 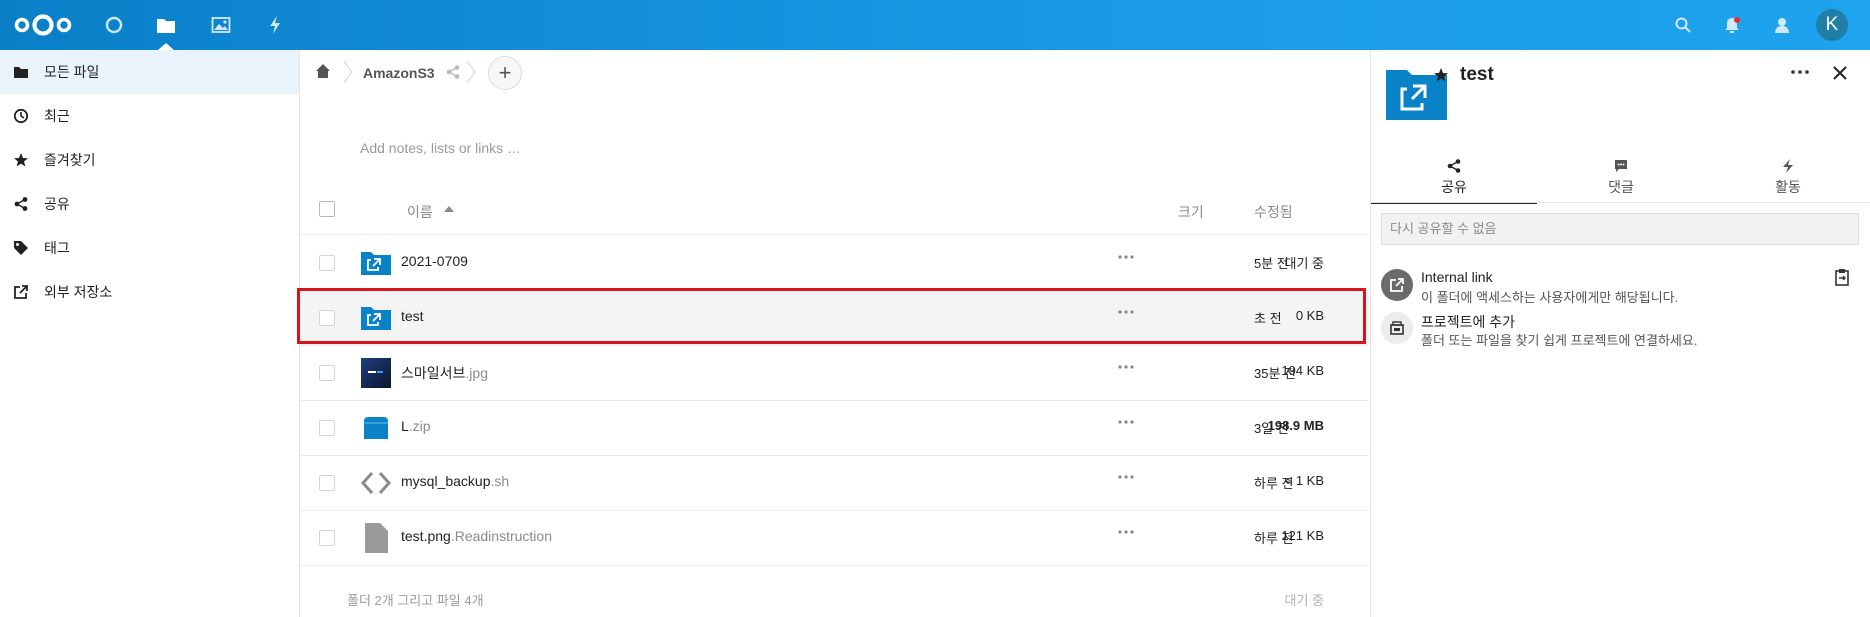 I want to click on sidebar: 모든 파일 최근 즐겨찾기 공유 태그 외부 저장소, so click(x=150, y=333).